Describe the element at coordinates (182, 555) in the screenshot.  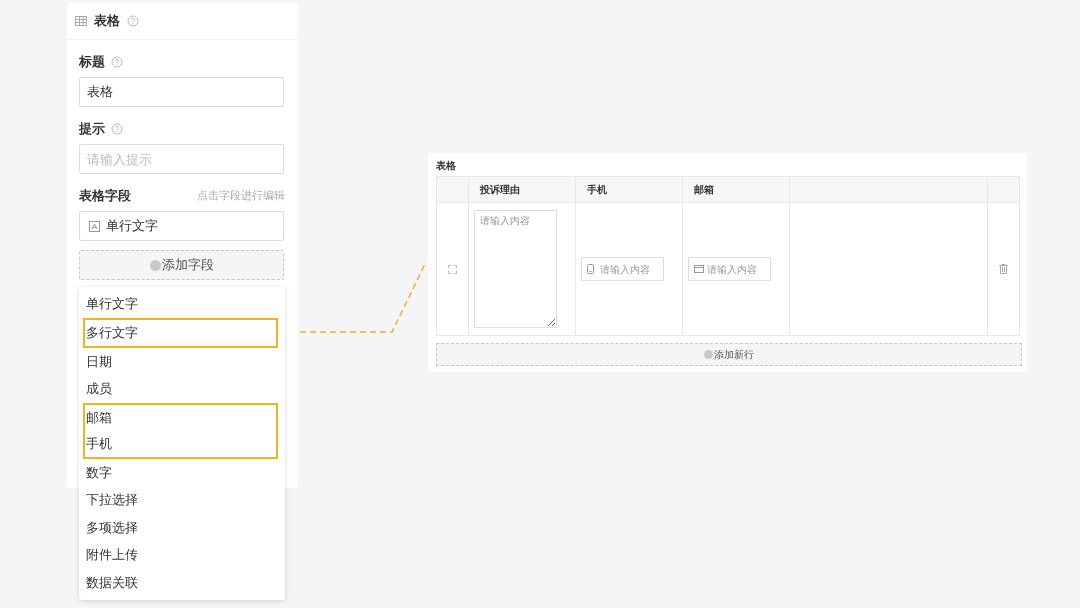
I see `menu-item: 附件上传` at that location.